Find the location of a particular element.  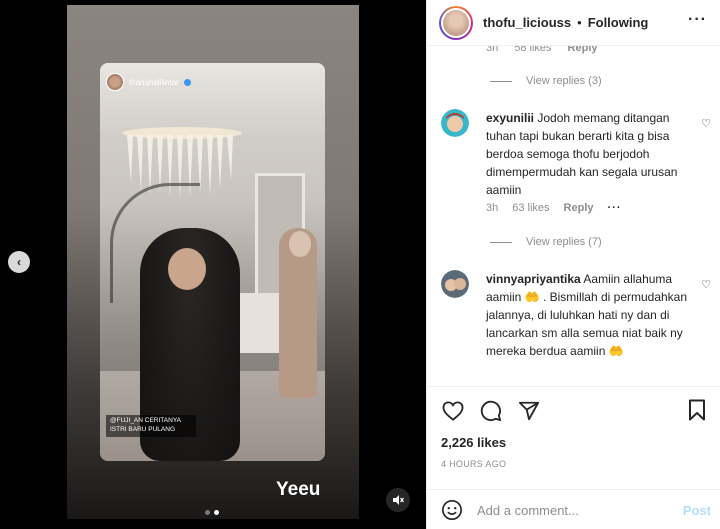

story-tag-text: @FUJI_AN CERITANYA ISTRI BARU PULANG is located at coordinates (151, 426).